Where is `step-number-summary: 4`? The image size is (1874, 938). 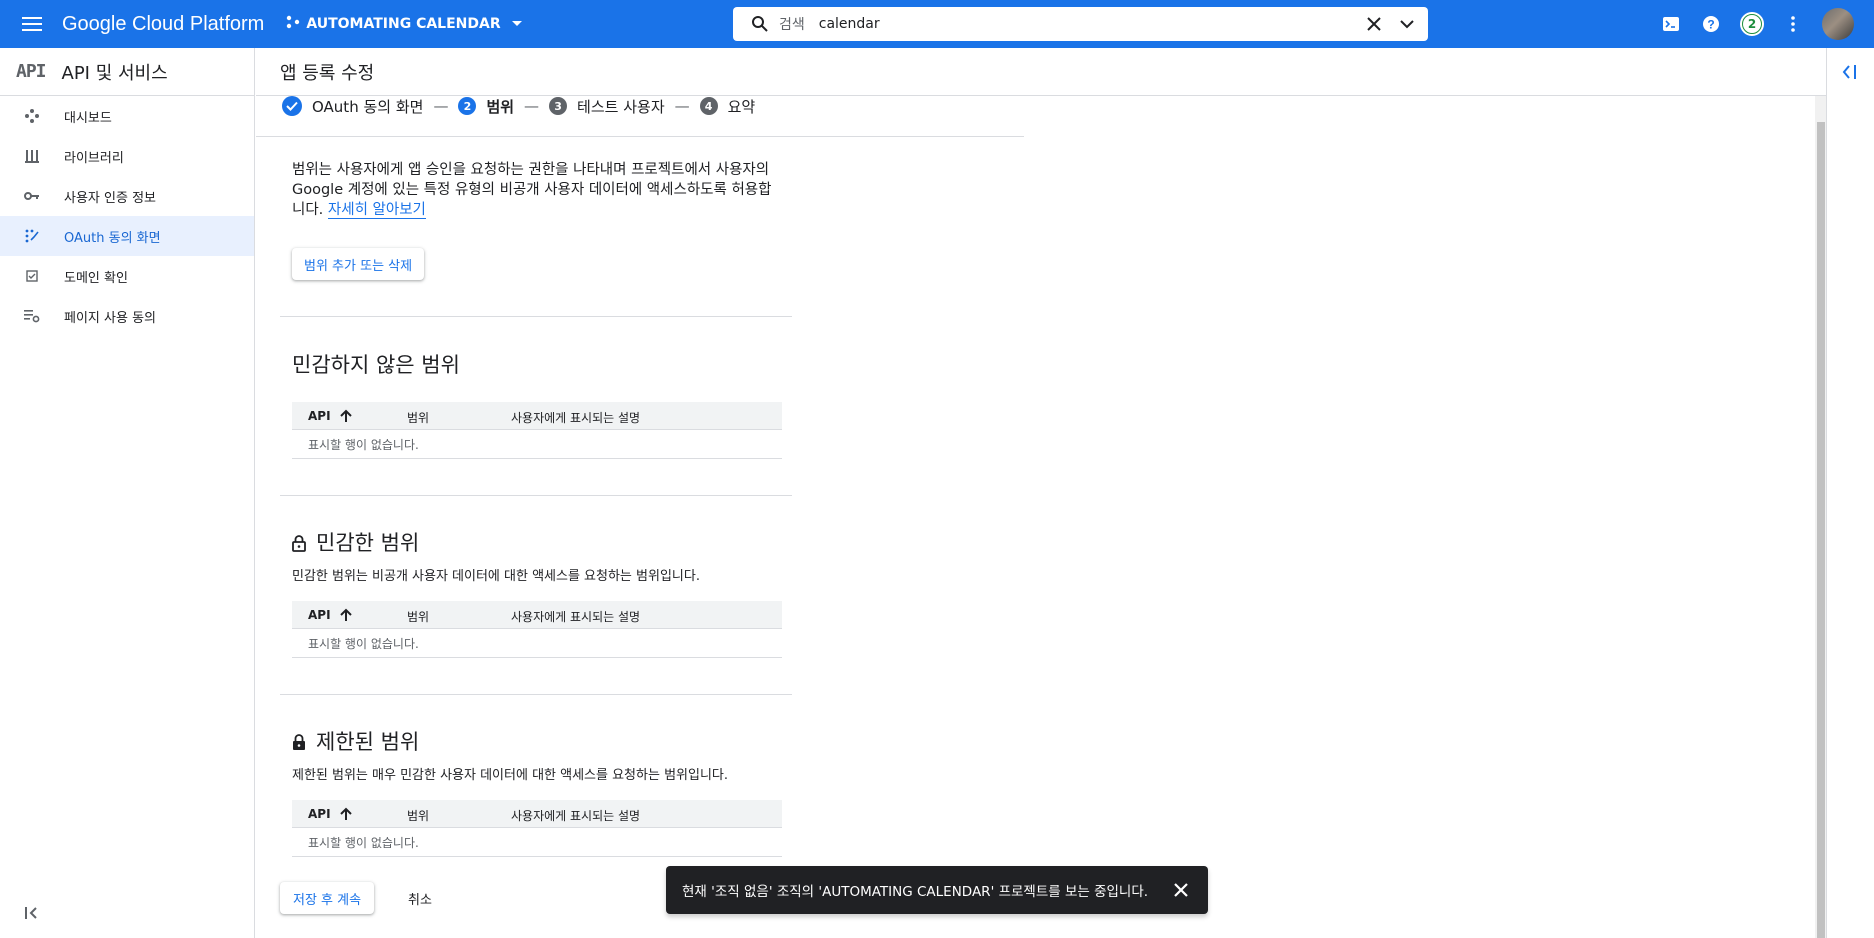
step-number-summary: 4 is located at coordinates (708, 106).